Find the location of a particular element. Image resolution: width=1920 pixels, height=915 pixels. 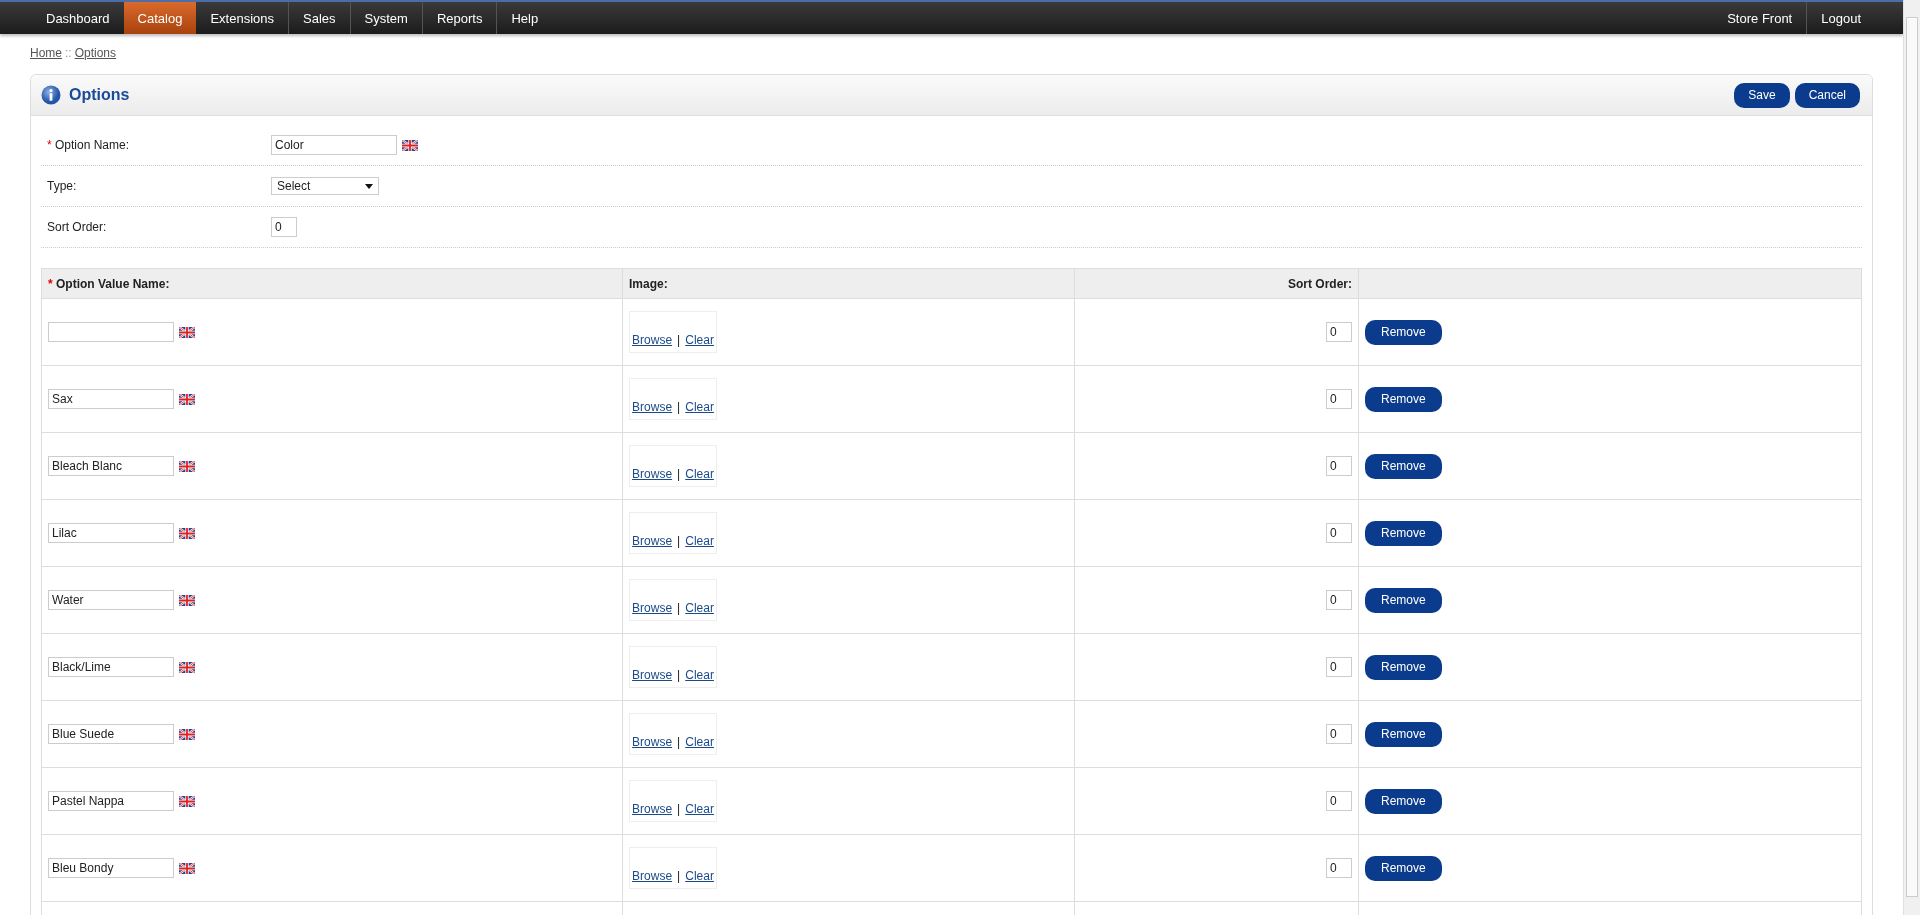

option-value-name-field: Black/Lime is located at coordinates (111, 667).